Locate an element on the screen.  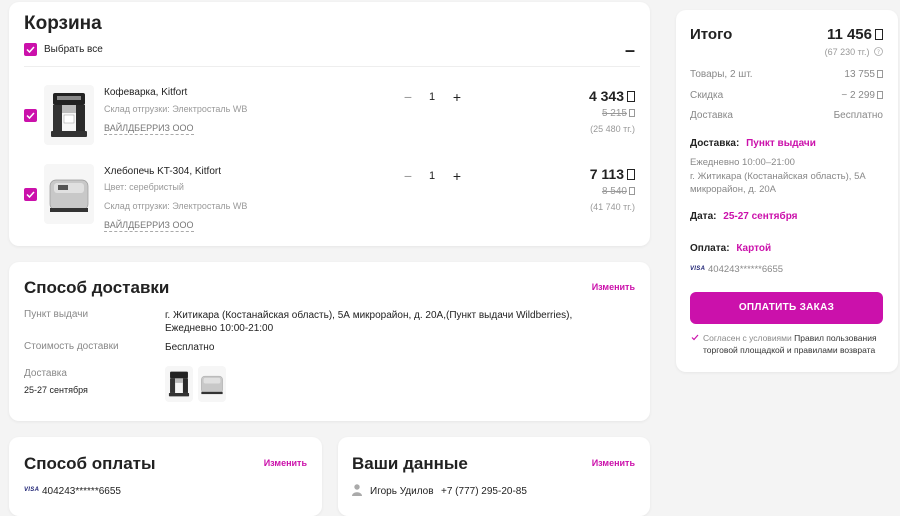
cart-divider is located at coordinates (332, 66).